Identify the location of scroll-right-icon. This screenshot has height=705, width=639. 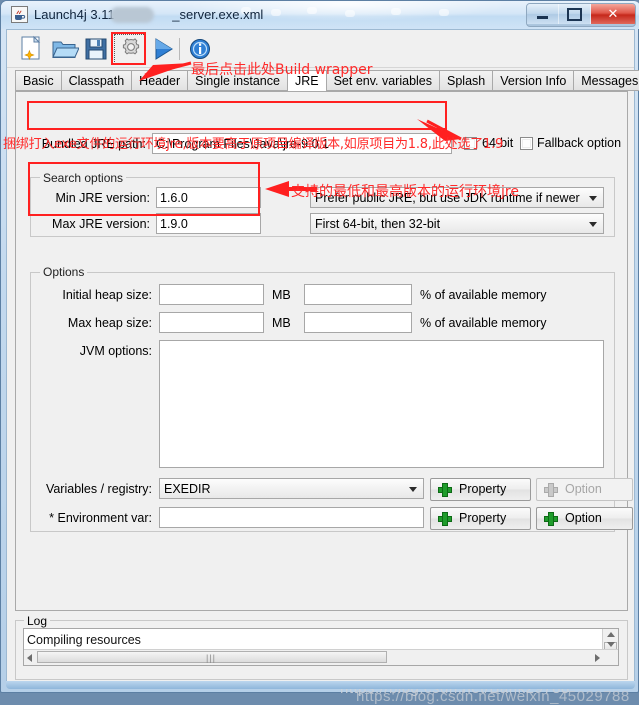
(597, 658).